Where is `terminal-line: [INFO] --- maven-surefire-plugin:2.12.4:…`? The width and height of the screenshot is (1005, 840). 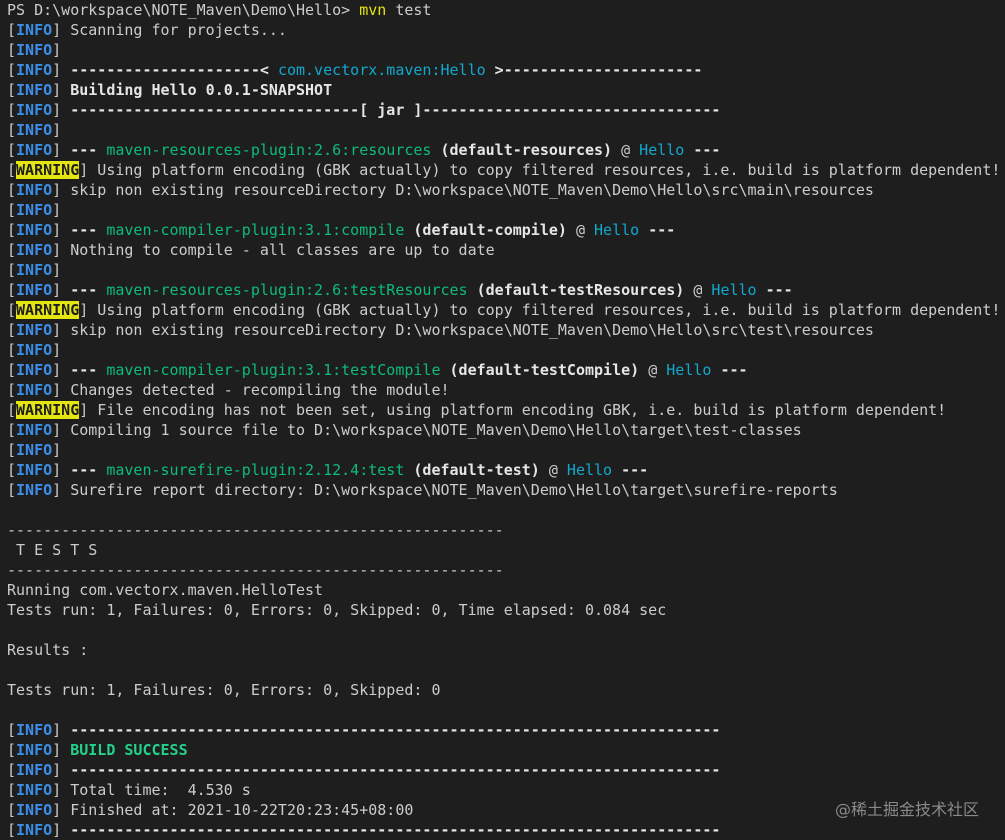
terminal-line: [INFO] --- maven-surefire-plugin:2.12.4:… is located at coordinates (506, 470).